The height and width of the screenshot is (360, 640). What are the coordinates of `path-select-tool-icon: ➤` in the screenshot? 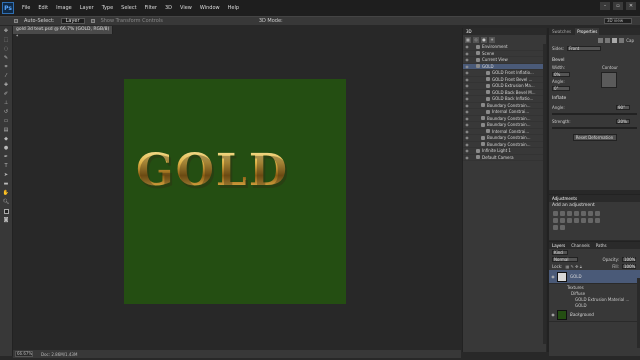 It's located at (6, 175).